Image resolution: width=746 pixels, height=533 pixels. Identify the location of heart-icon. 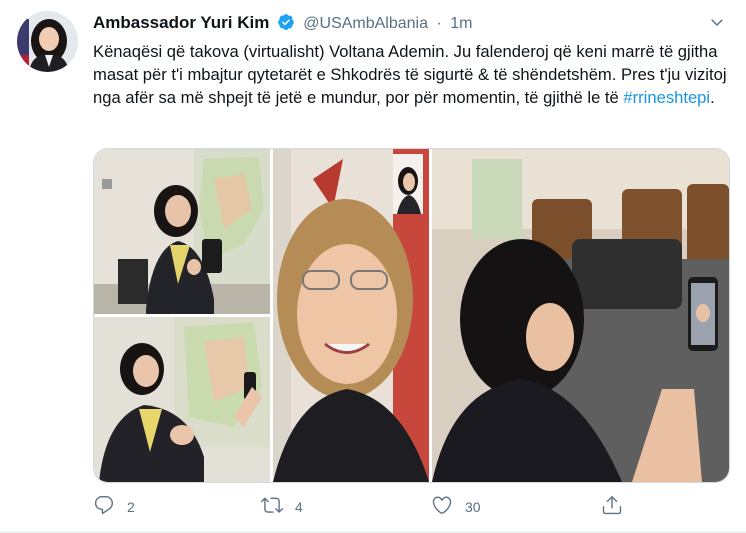
(442, 507).